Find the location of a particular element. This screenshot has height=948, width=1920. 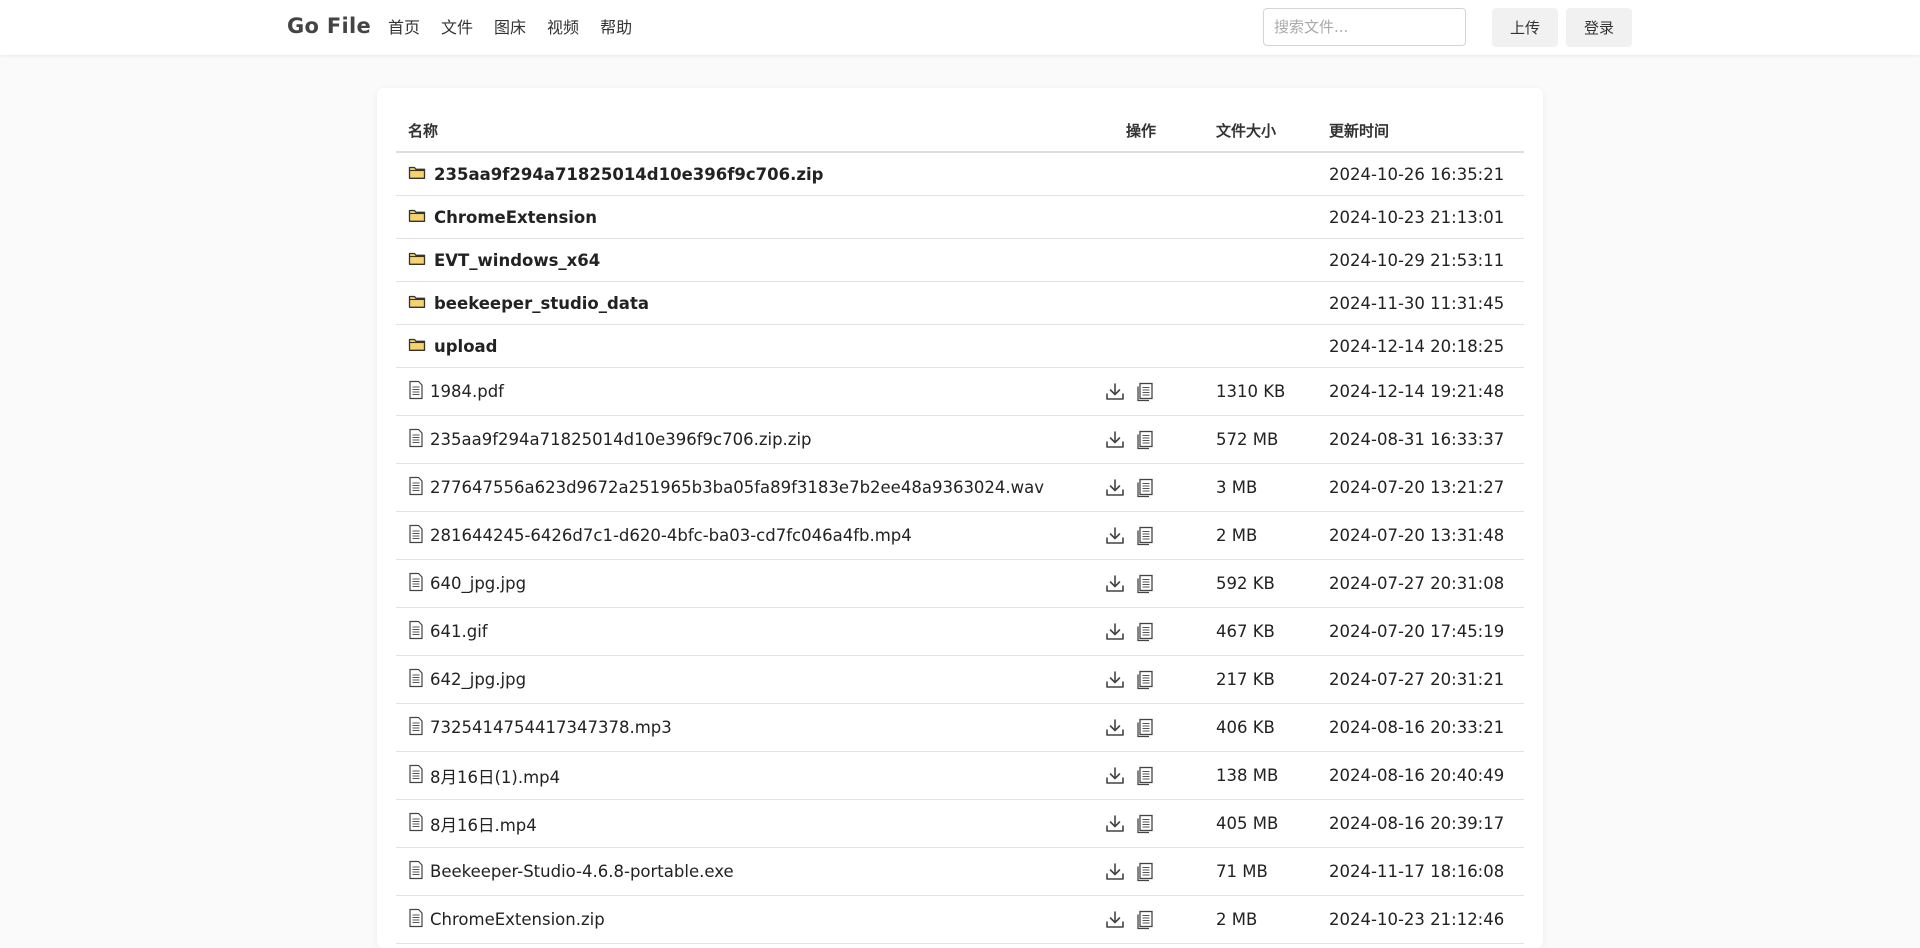

folder-icon is located at coordinates (417, 174).